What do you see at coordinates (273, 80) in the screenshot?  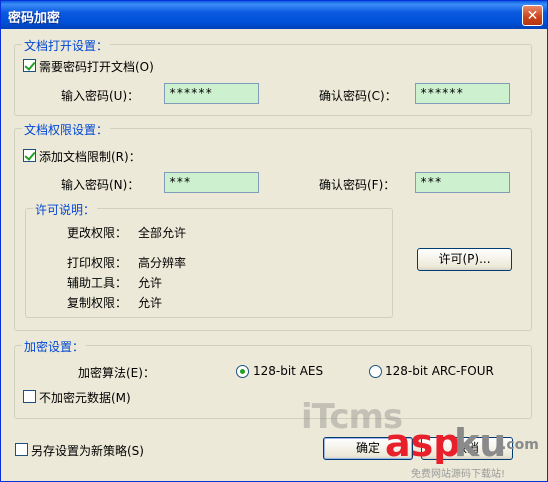 I see `open-settings-group` at bounding box center [273, 80].